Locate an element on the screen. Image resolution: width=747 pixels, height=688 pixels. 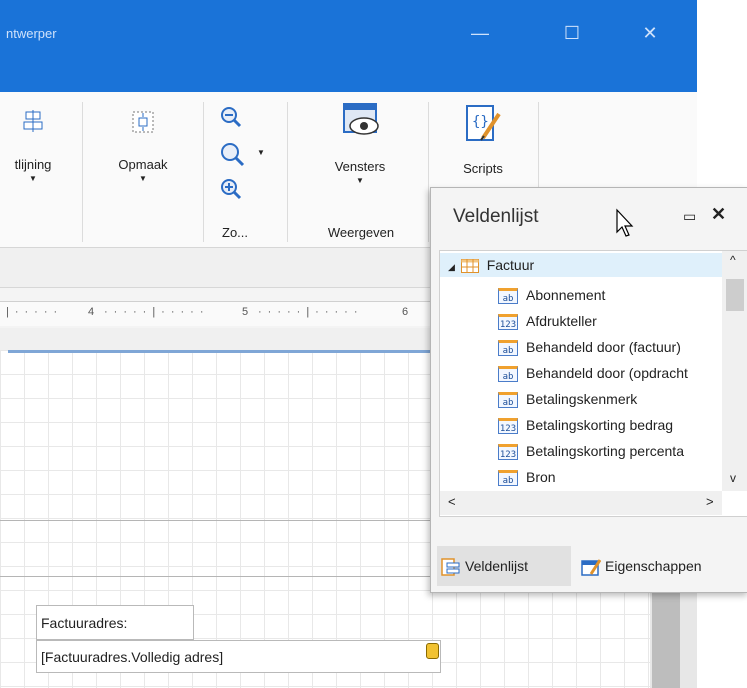
title-bar: ntwerper — ☐ ✕ is located at coordinates (348, 46).